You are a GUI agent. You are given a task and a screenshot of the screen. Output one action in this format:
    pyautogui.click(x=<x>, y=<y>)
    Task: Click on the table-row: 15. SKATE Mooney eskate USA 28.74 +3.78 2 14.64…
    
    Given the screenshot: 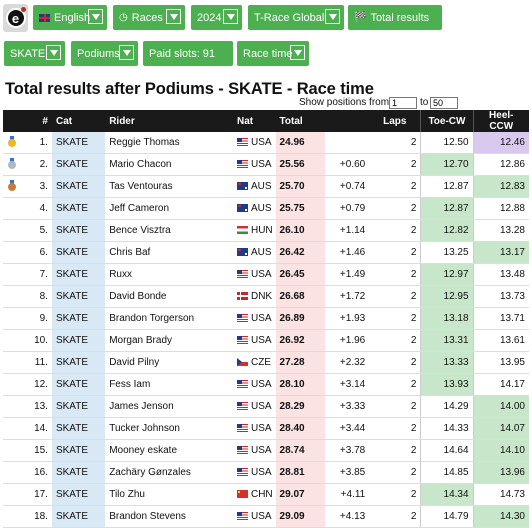 What is the action you would take?
    pyautogui.click(x=266, y=450)
    